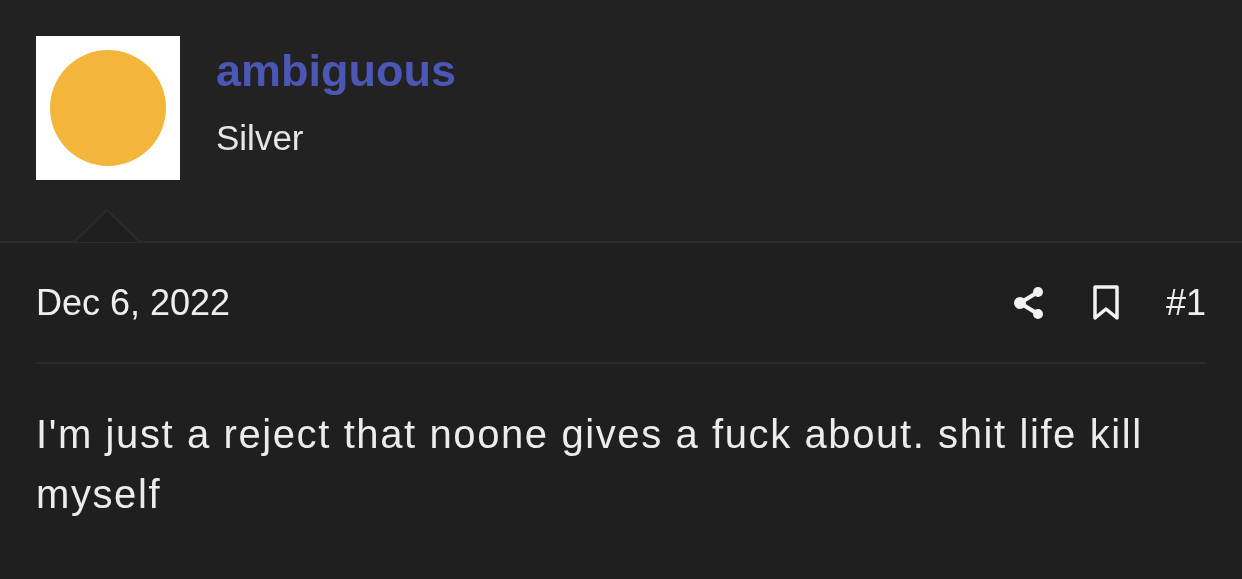 The width and height of the screenshot is (1242, 579). Describe the element at coordinates (1105, 302) in the screenshot. I see `bookmark-icon` at that location.